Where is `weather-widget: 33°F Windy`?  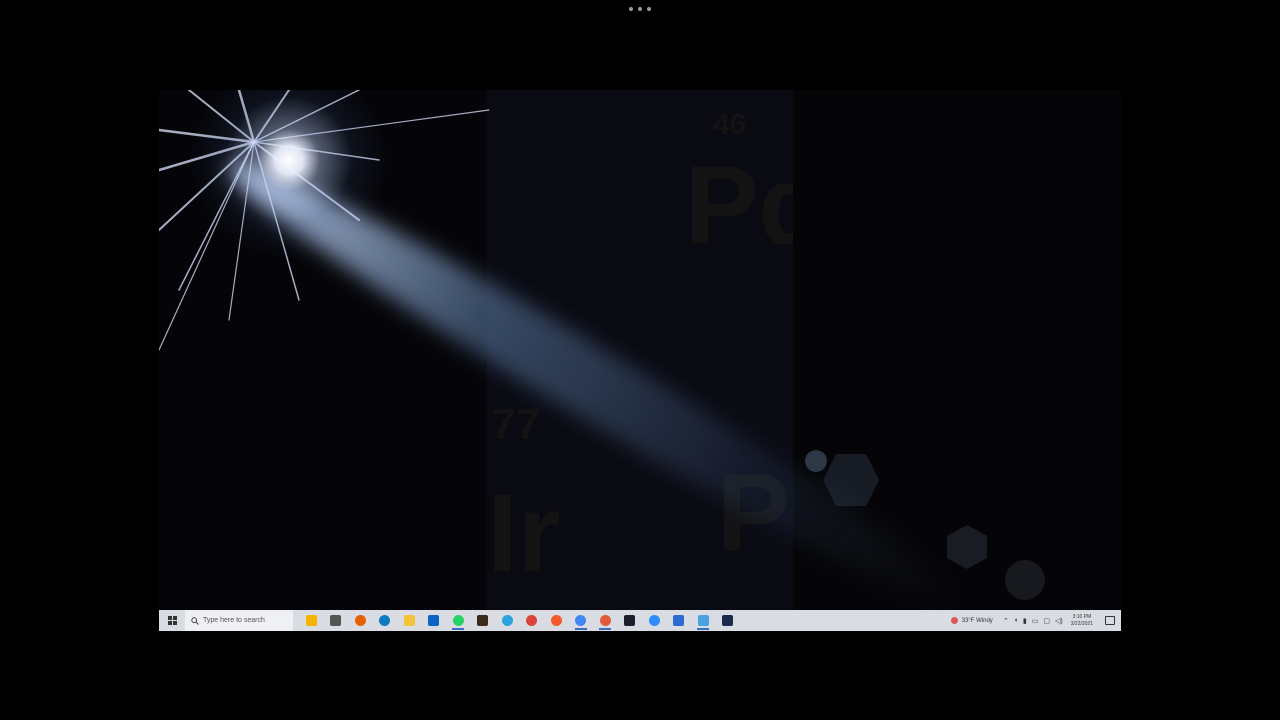
weather-widget: 33°F Windy is located at coordinates (971, 620).